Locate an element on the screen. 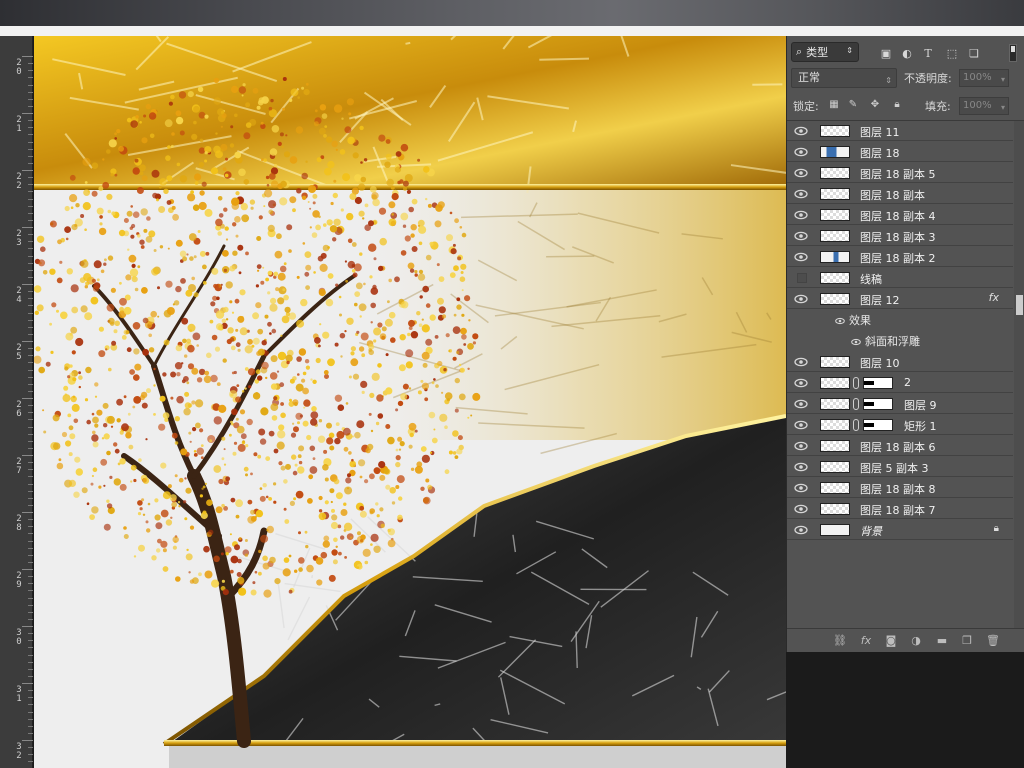 The width and height of the screenshot is (1024, 768). blend-mode-select: 正常 ⇕ is located at coordinates (844, 78).